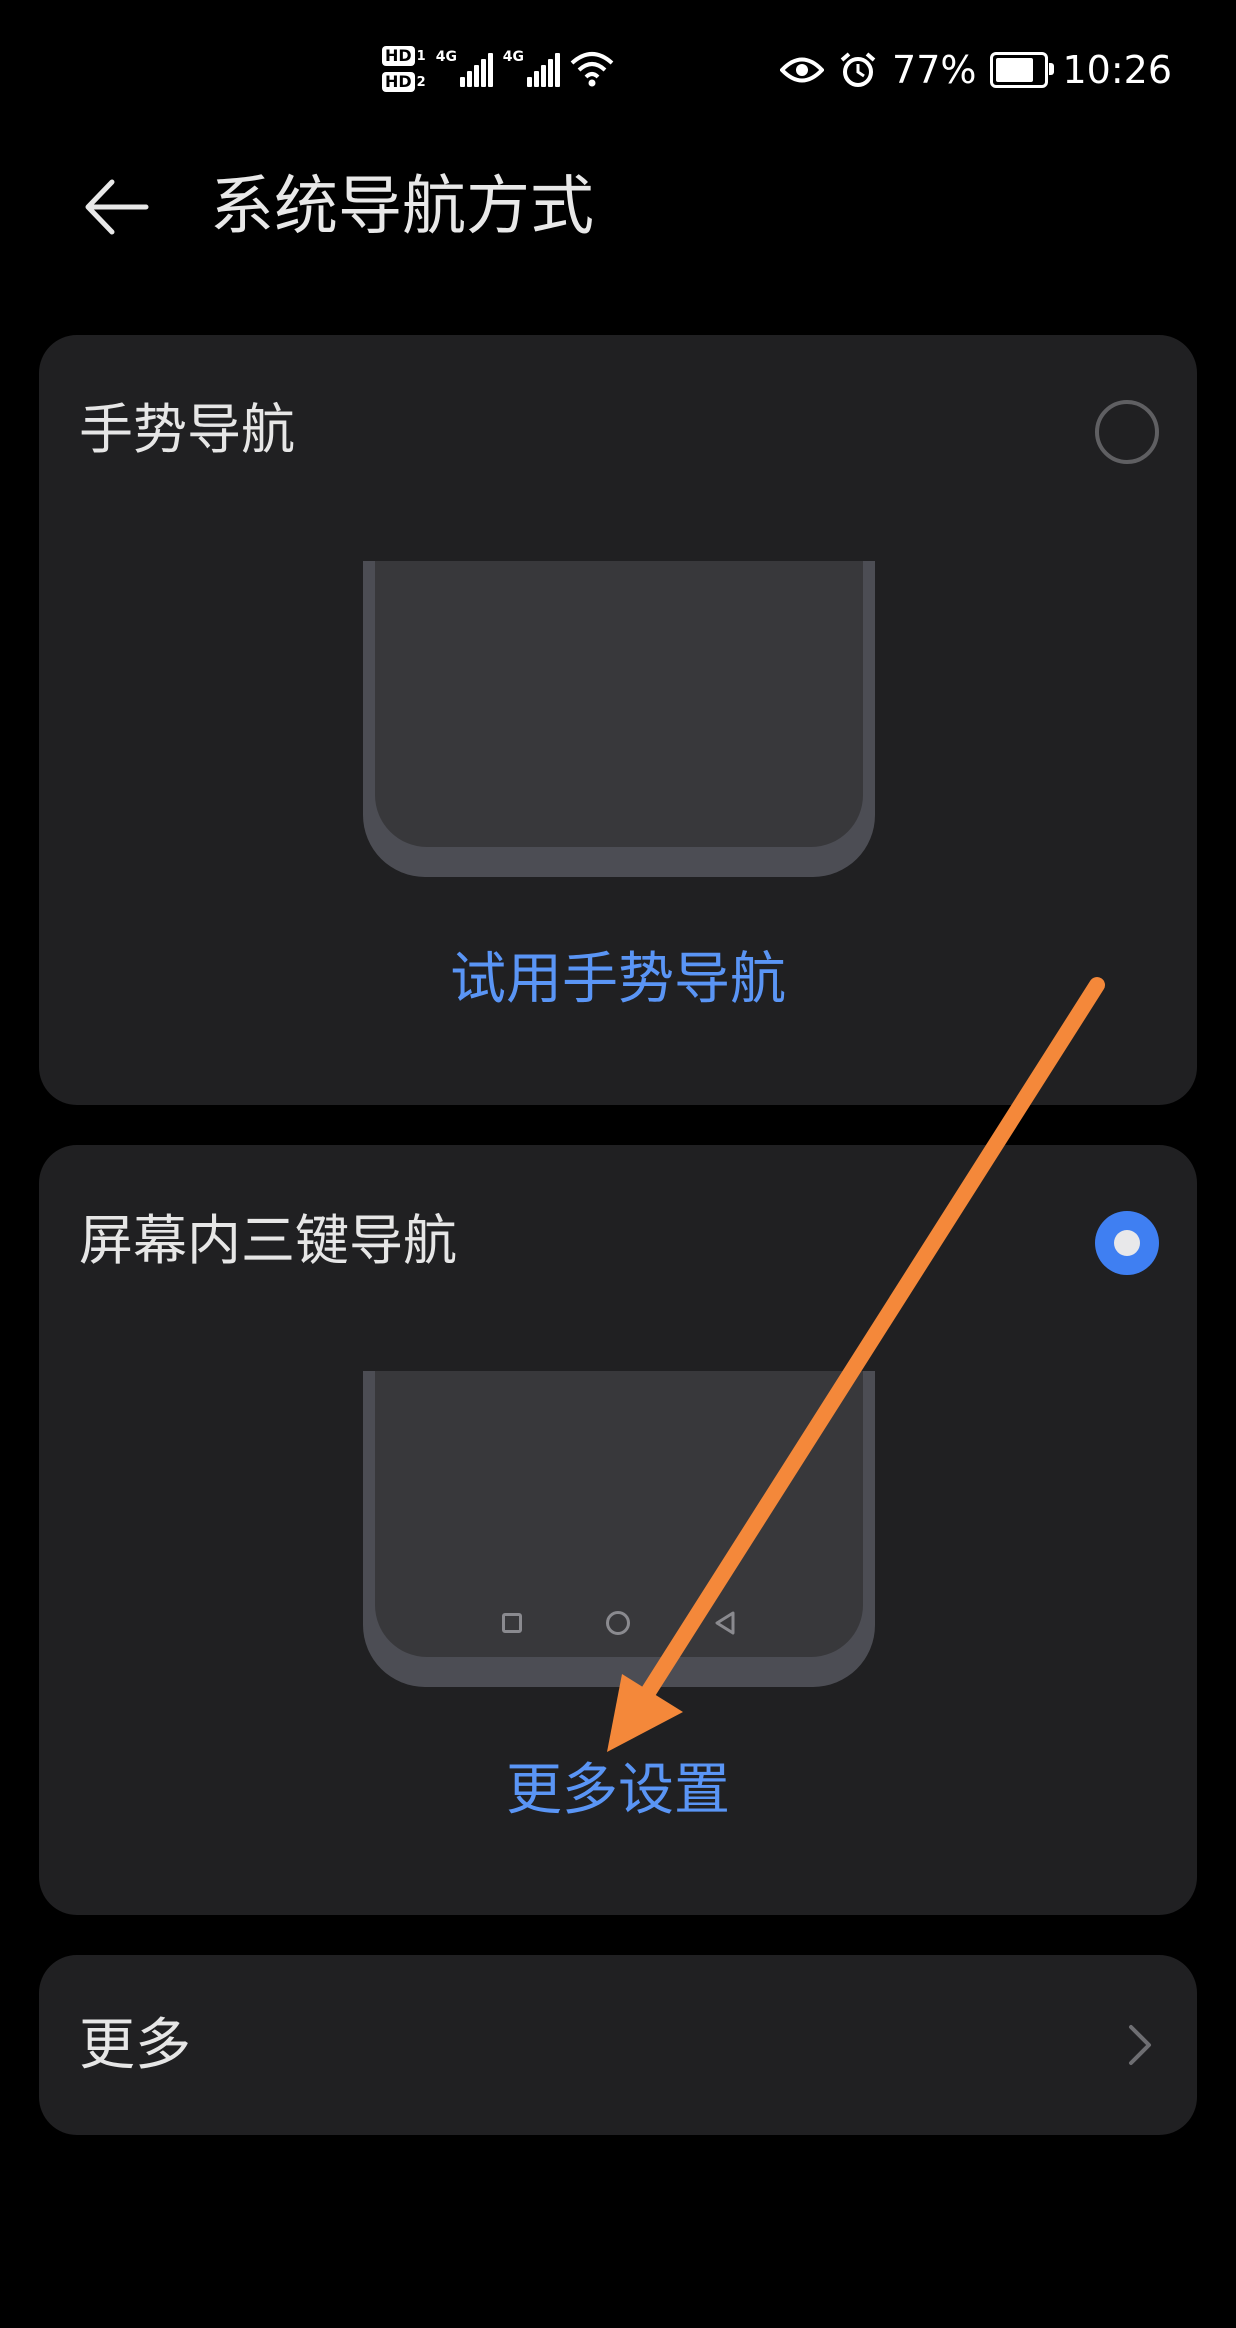 The height and width of the screenshot is (2328, 1236). What do you see at coordinates (402, 207) in the screenshot?
I see `page-title: 系统导航方式` at bounding box center [402, 207].